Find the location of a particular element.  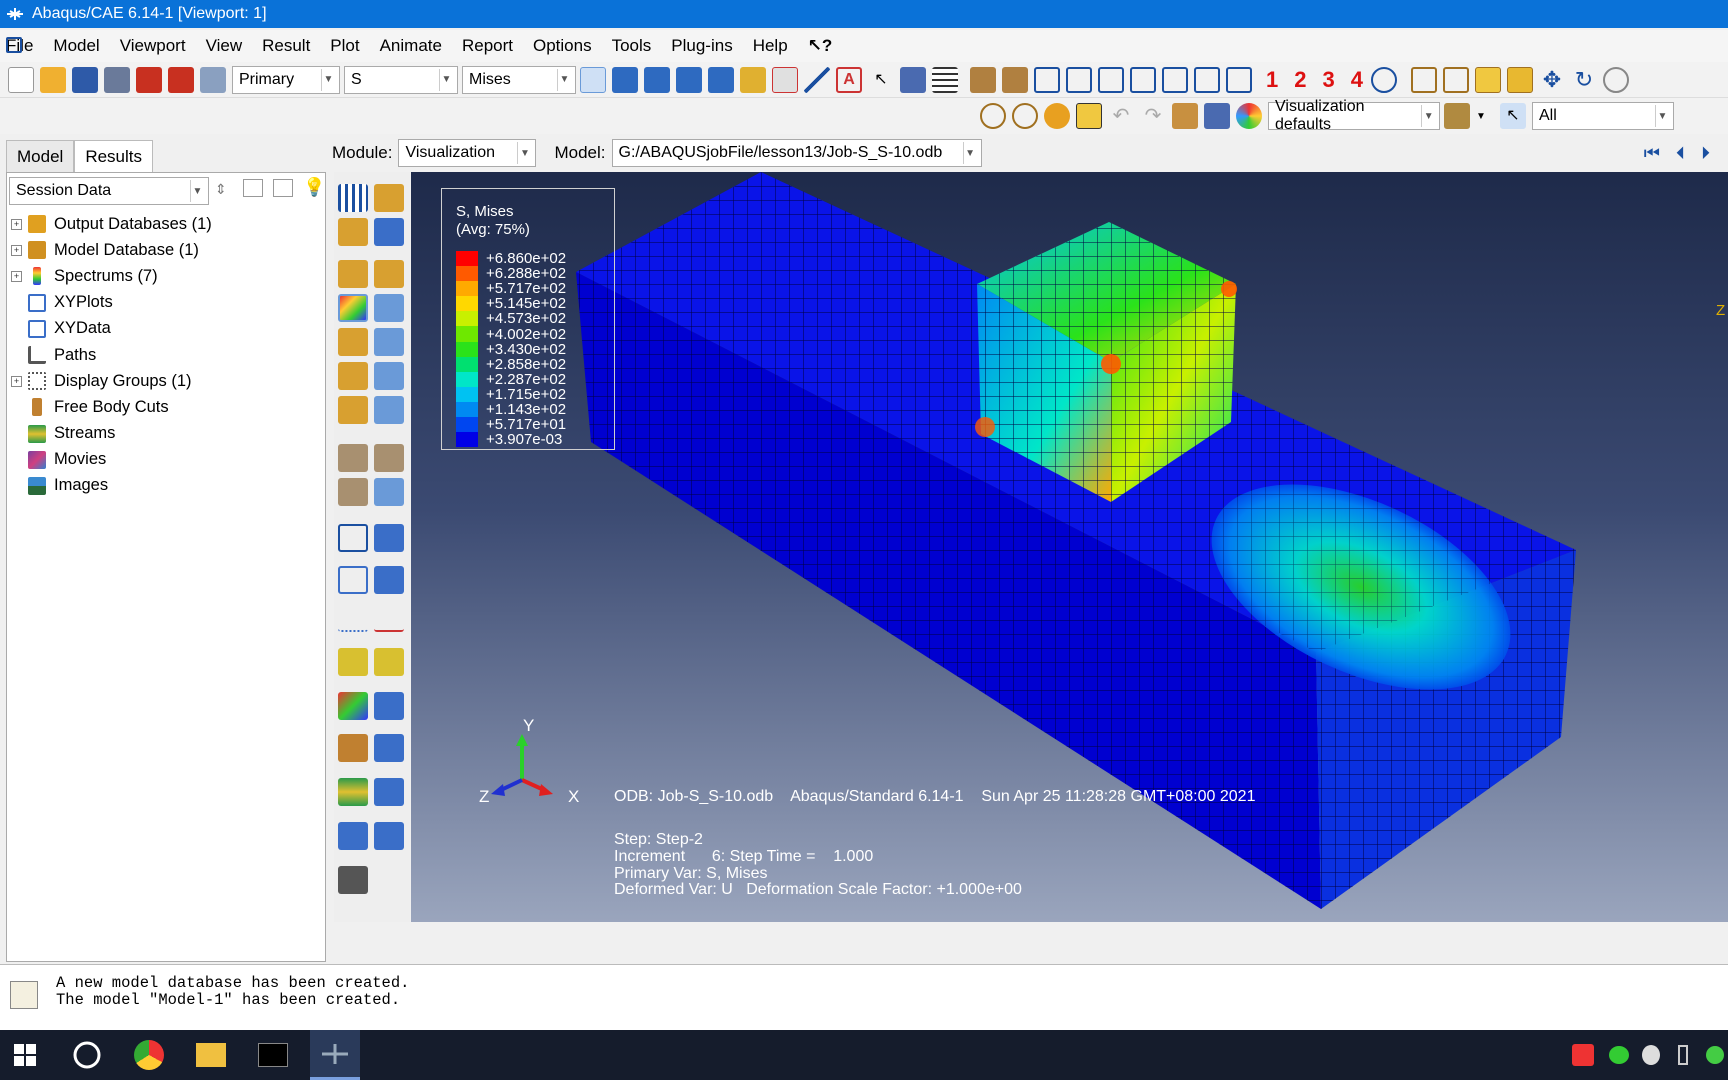

image-manager-icon is located at coordinates (389, 836).